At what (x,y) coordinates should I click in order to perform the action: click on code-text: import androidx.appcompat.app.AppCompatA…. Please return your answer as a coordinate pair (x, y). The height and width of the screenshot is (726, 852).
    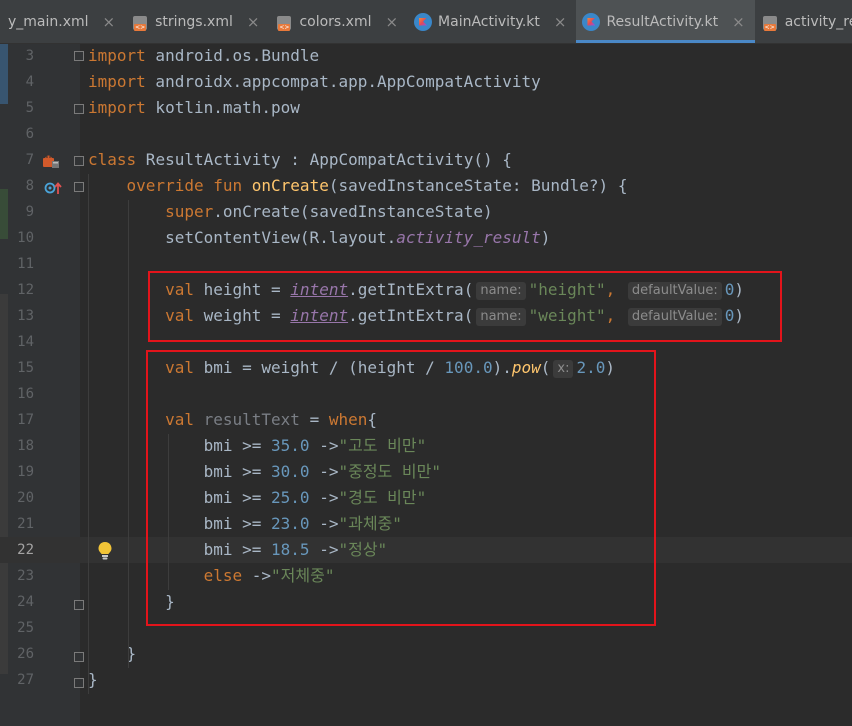
    Looking at the image, I should click on (314, 82).